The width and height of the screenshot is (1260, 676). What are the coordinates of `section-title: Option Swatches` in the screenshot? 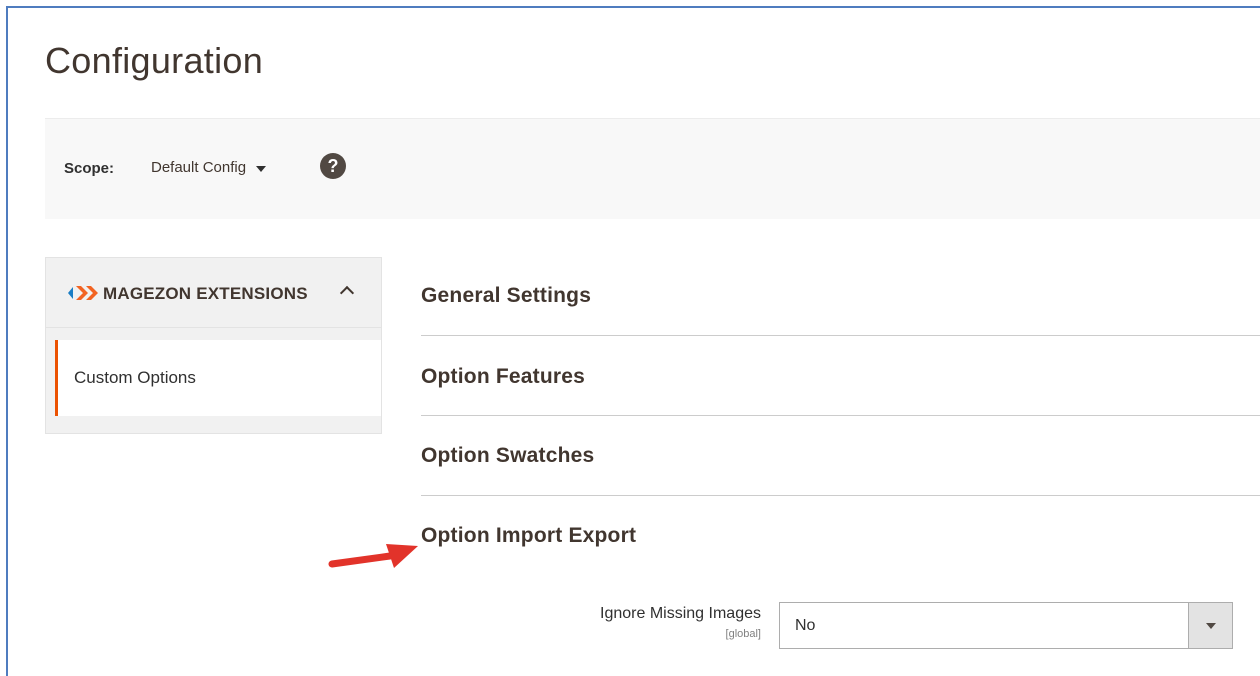 It's located at (508, 455).